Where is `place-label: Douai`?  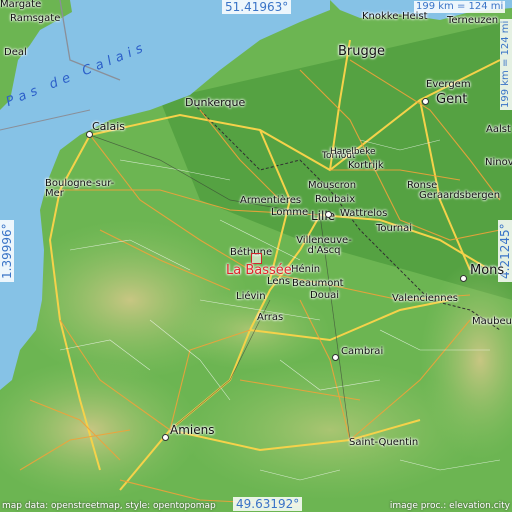 place-label: Douai is located at coordinates (325, 295).